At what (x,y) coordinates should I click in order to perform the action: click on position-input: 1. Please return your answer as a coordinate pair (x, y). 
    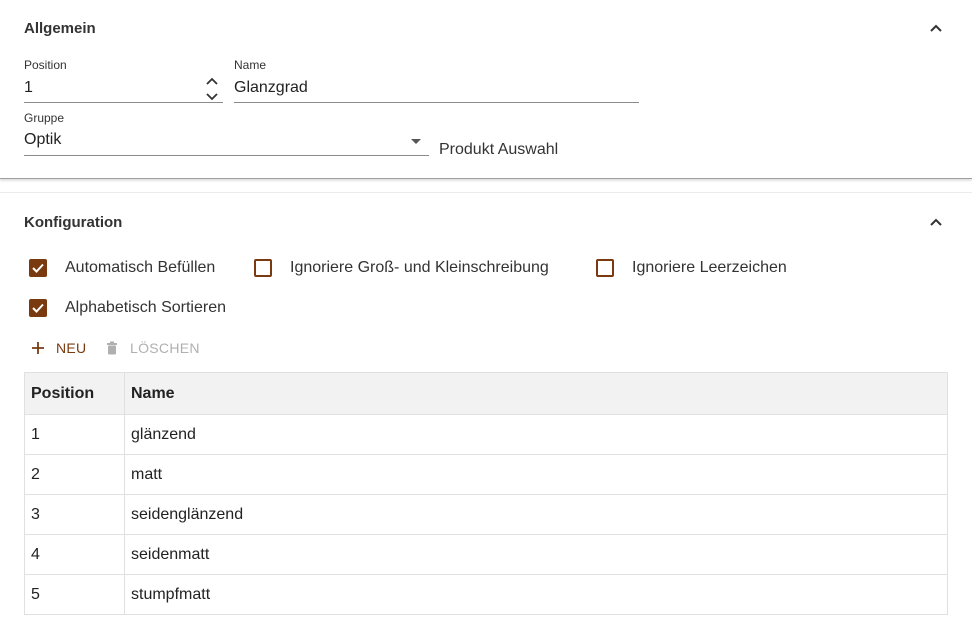
    Looking at the image, I should click on (28, 88).